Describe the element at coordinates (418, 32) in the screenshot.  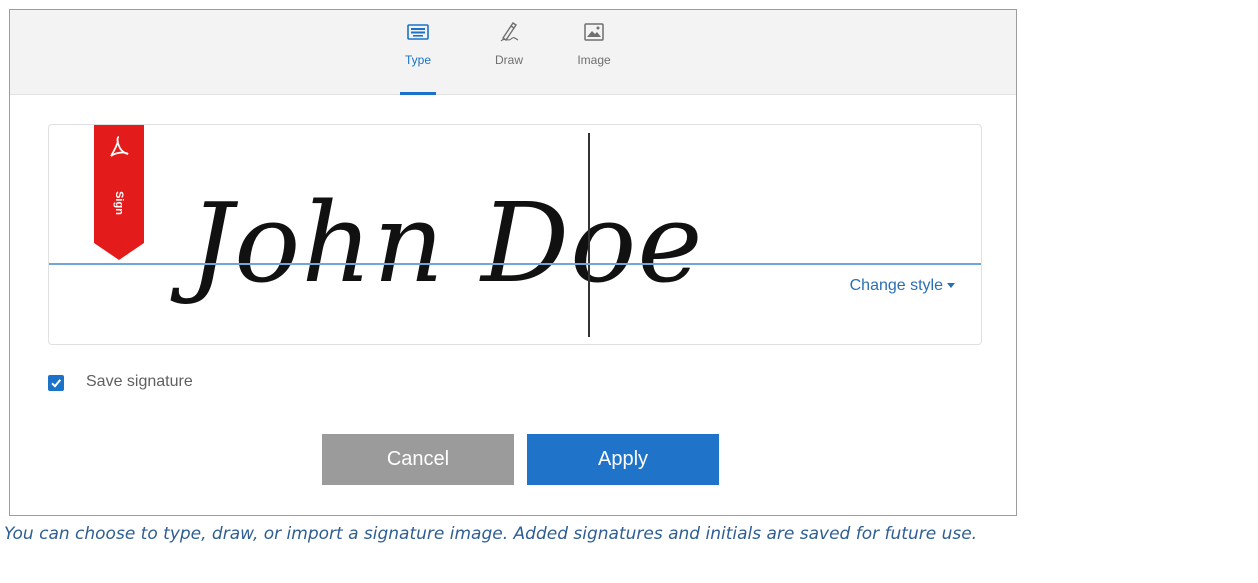
I see `keyboard-icon` at that location.